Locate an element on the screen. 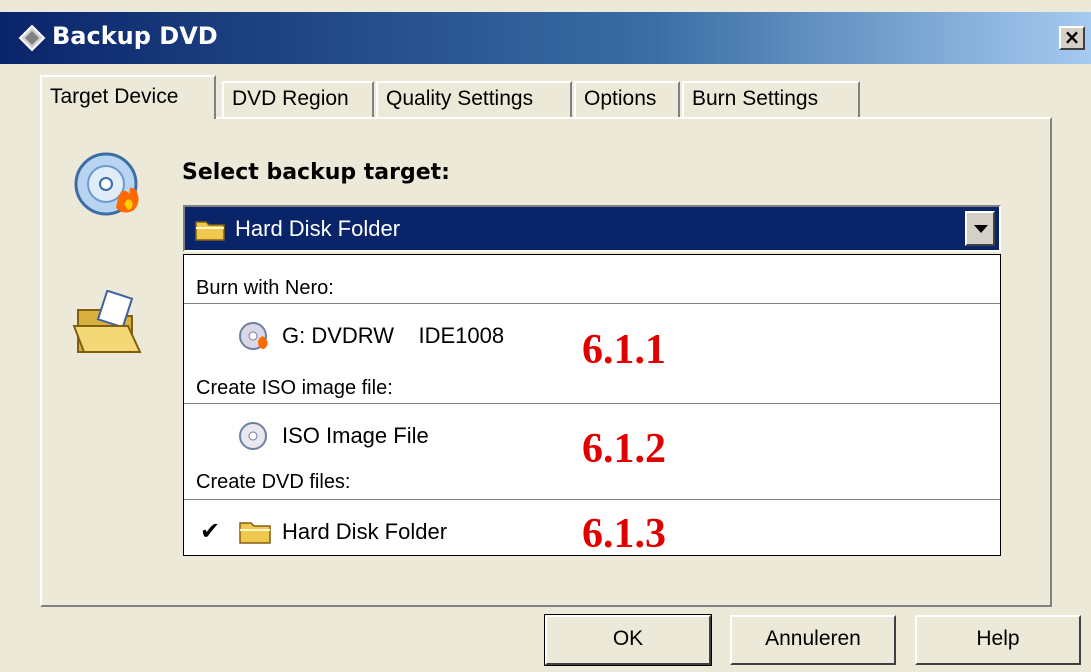 Image resolution: width=1091 pixels, height=672 pixels. annotation-6-1-2: 6.1.2 is located at coordinates (624, 449).